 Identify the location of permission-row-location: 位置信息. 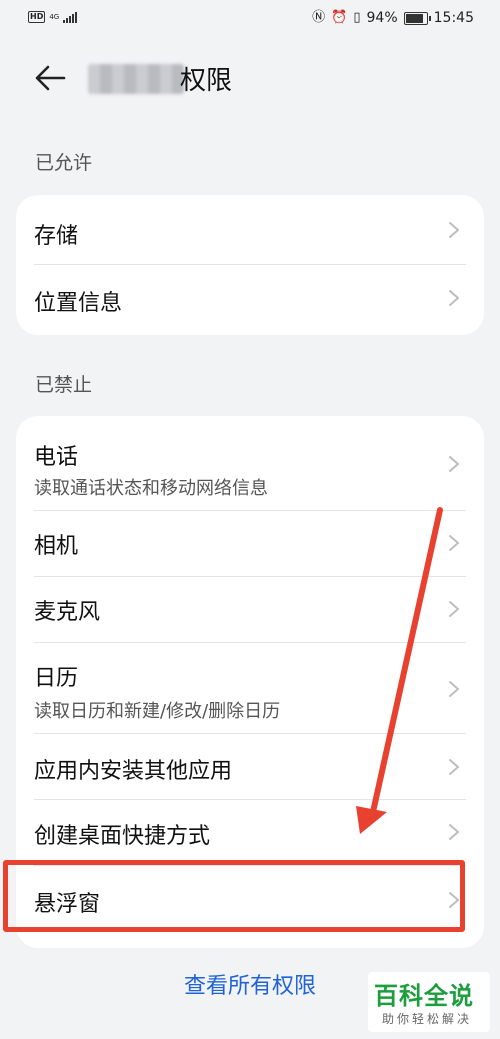
(250, 300).